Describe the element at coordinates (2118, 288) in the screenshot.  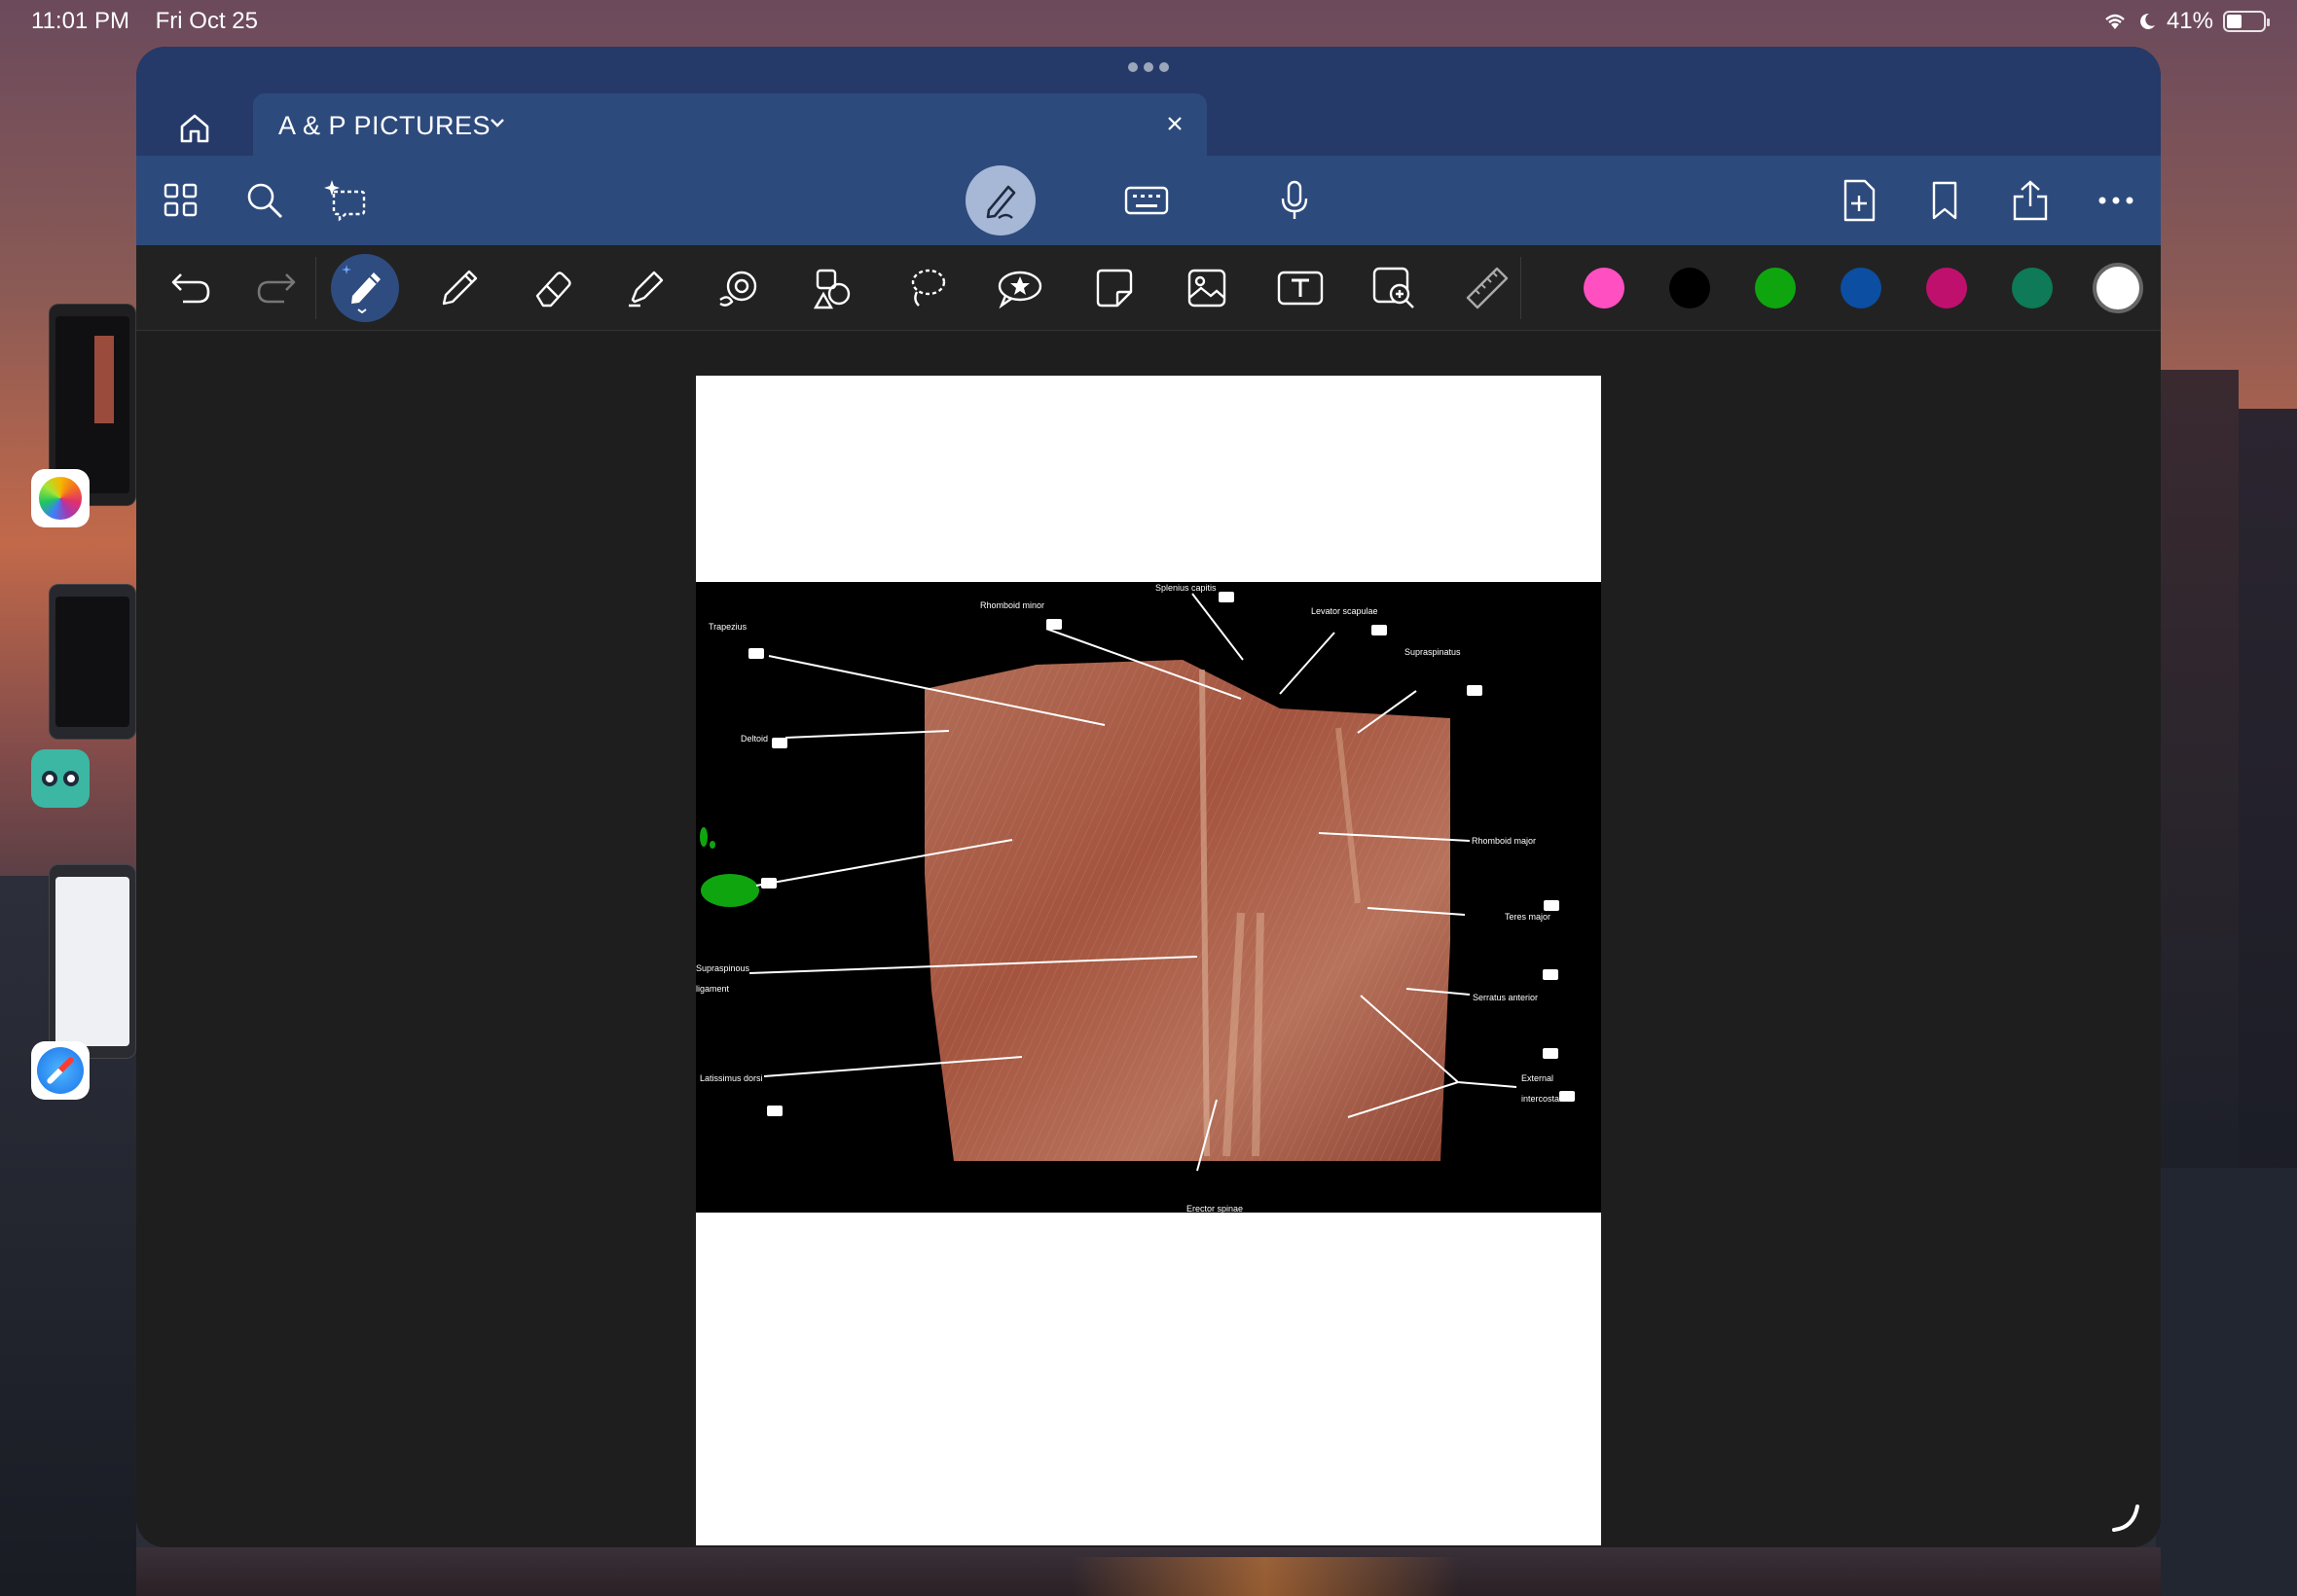
I see `color-swatch-white-selected` at that location.